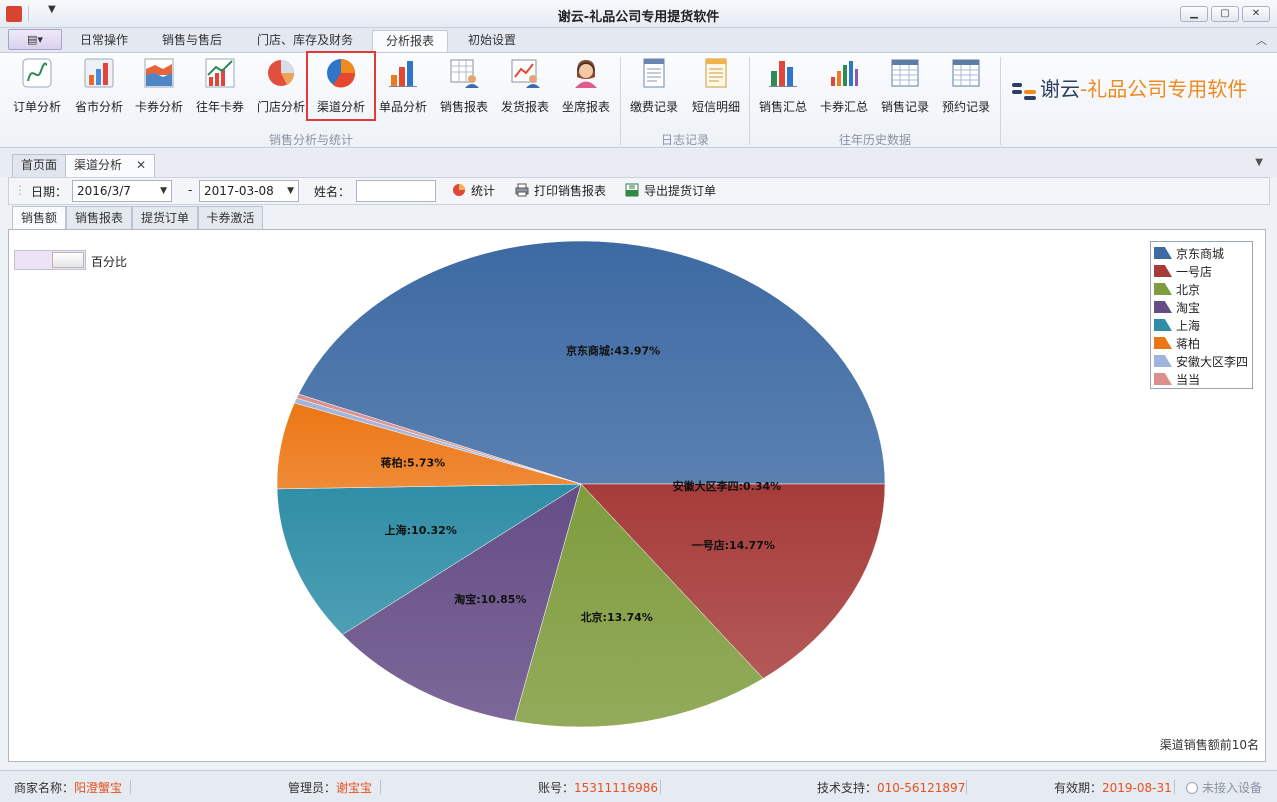  Describe the element at coordinates (966, 73) in the screenshot. I see `booking-record-icon` at that location.